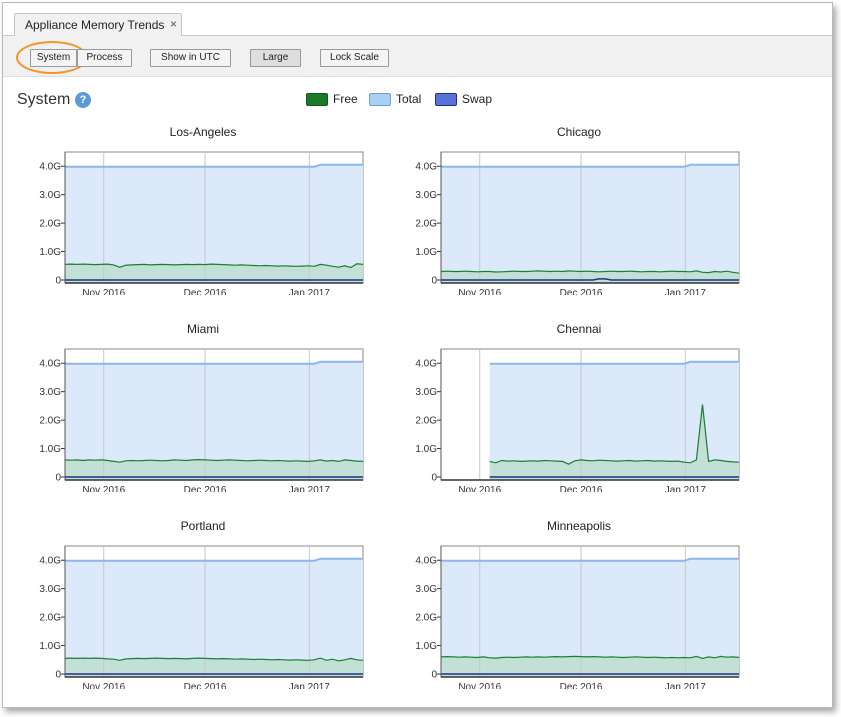 Image resolution: width=841 pixels, height=717 pixels. Describe the element at coordinates (44, 99) in the screenshot. I see `section-title: System` at that location.